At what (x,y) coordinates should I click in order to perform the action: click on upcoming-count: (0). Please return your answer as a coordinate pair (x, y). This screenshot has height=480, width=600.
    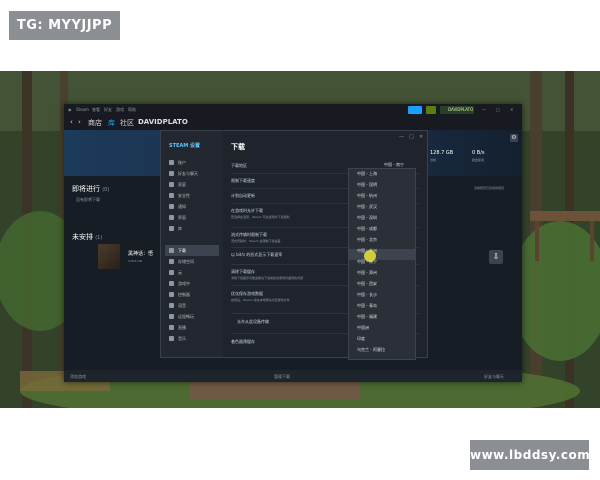
    Looking at the image, I should click on (106, 190).